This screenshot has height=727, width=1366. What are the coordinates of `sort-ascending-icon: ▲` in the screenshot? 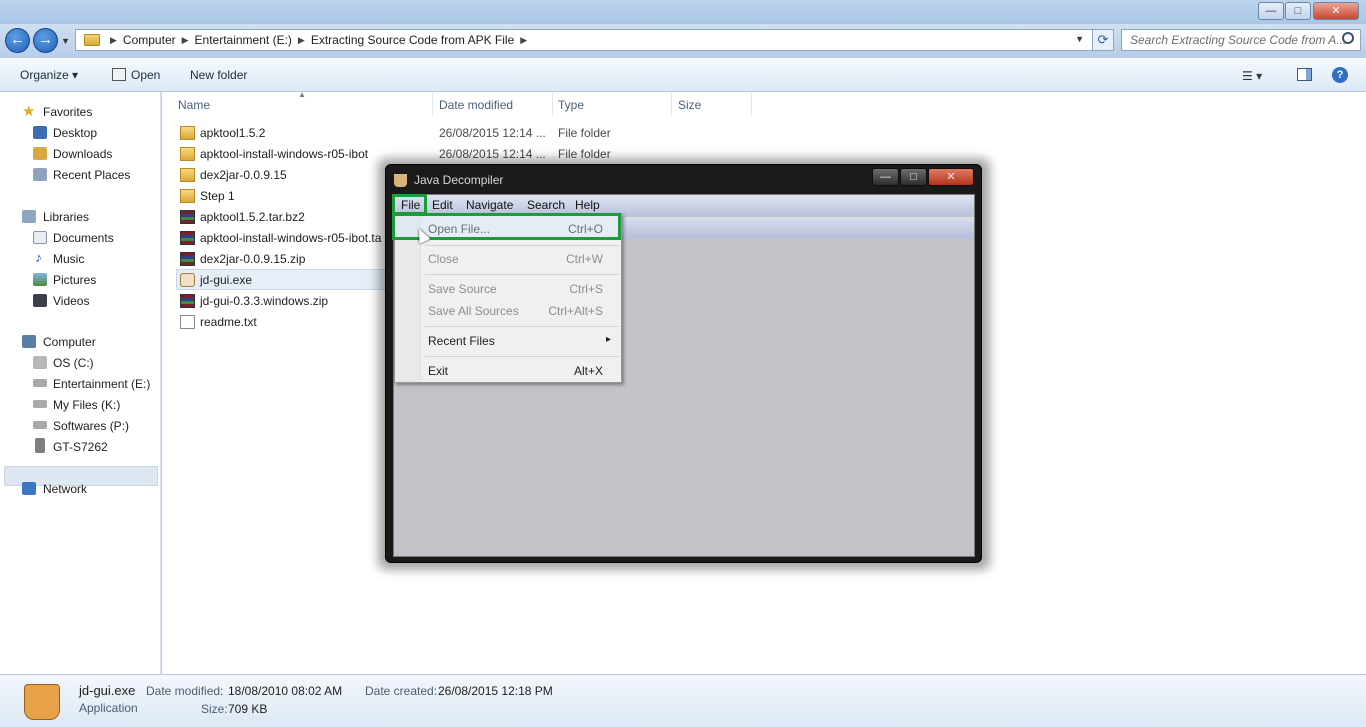 It's located at (302, 94).